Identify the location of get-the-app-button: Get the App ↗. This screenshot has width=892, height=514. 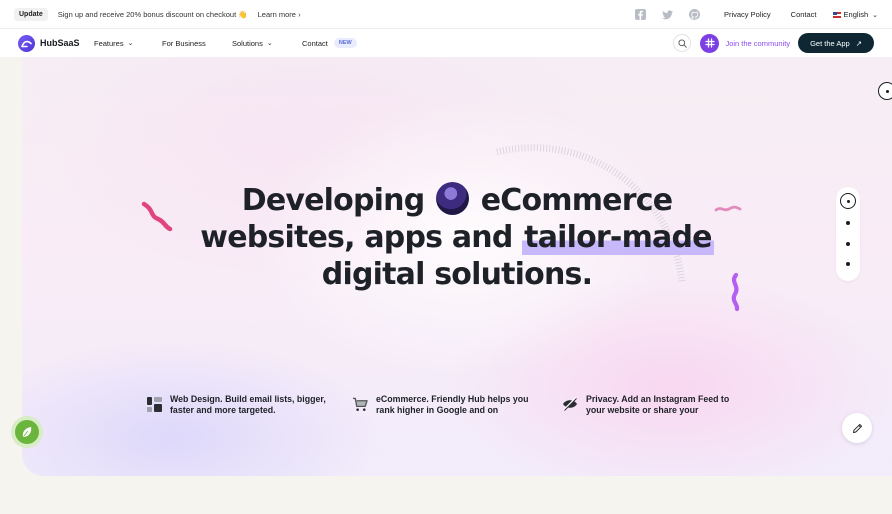
(836, 43).